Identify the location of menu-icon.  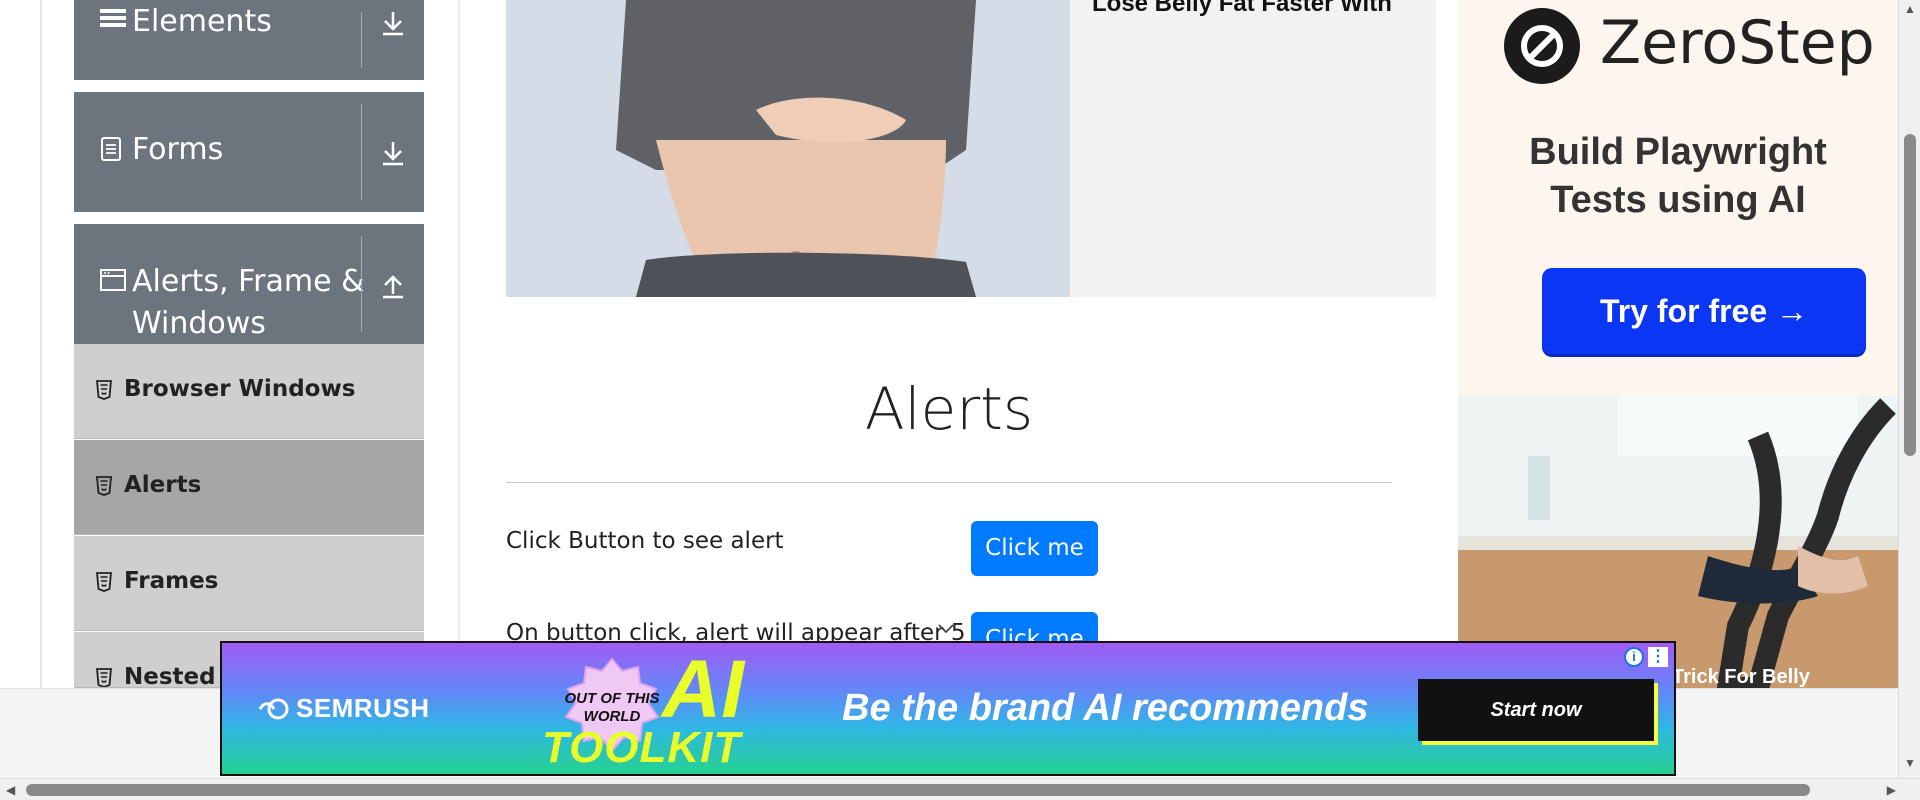
(113, 21).